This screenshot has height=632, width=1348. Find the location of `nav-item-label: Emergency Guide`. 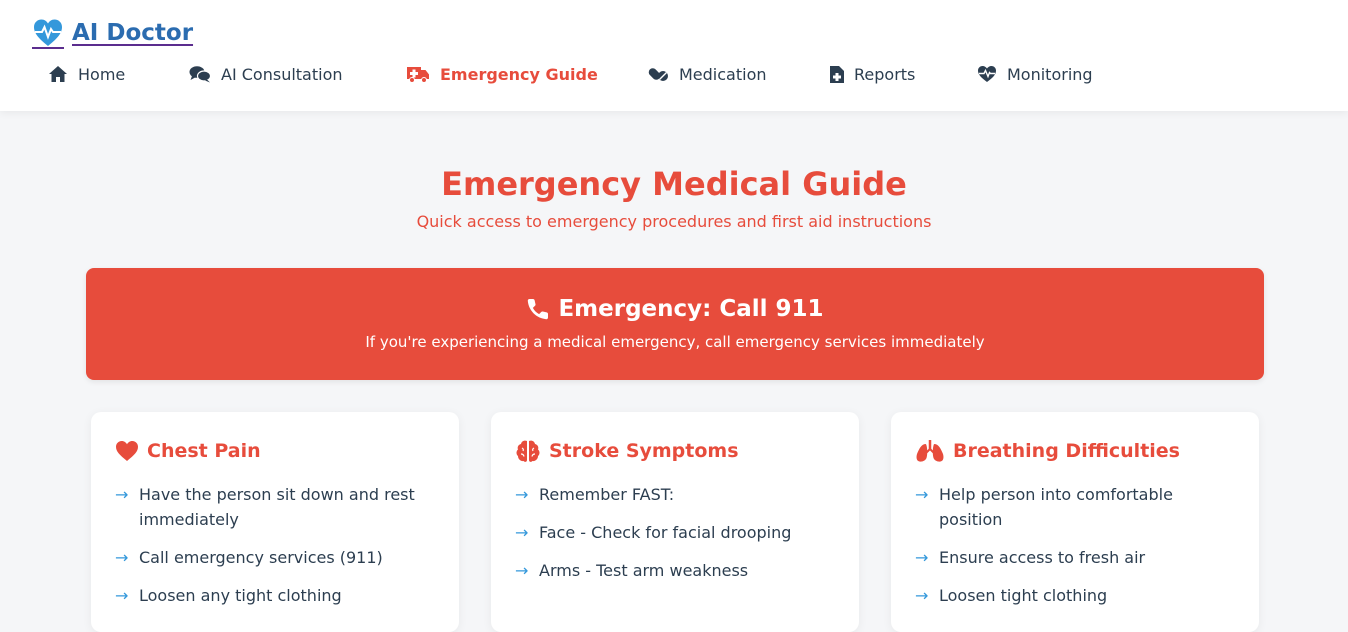

nav-item-label: Emergency Guide is located at coordinates (519, 74).